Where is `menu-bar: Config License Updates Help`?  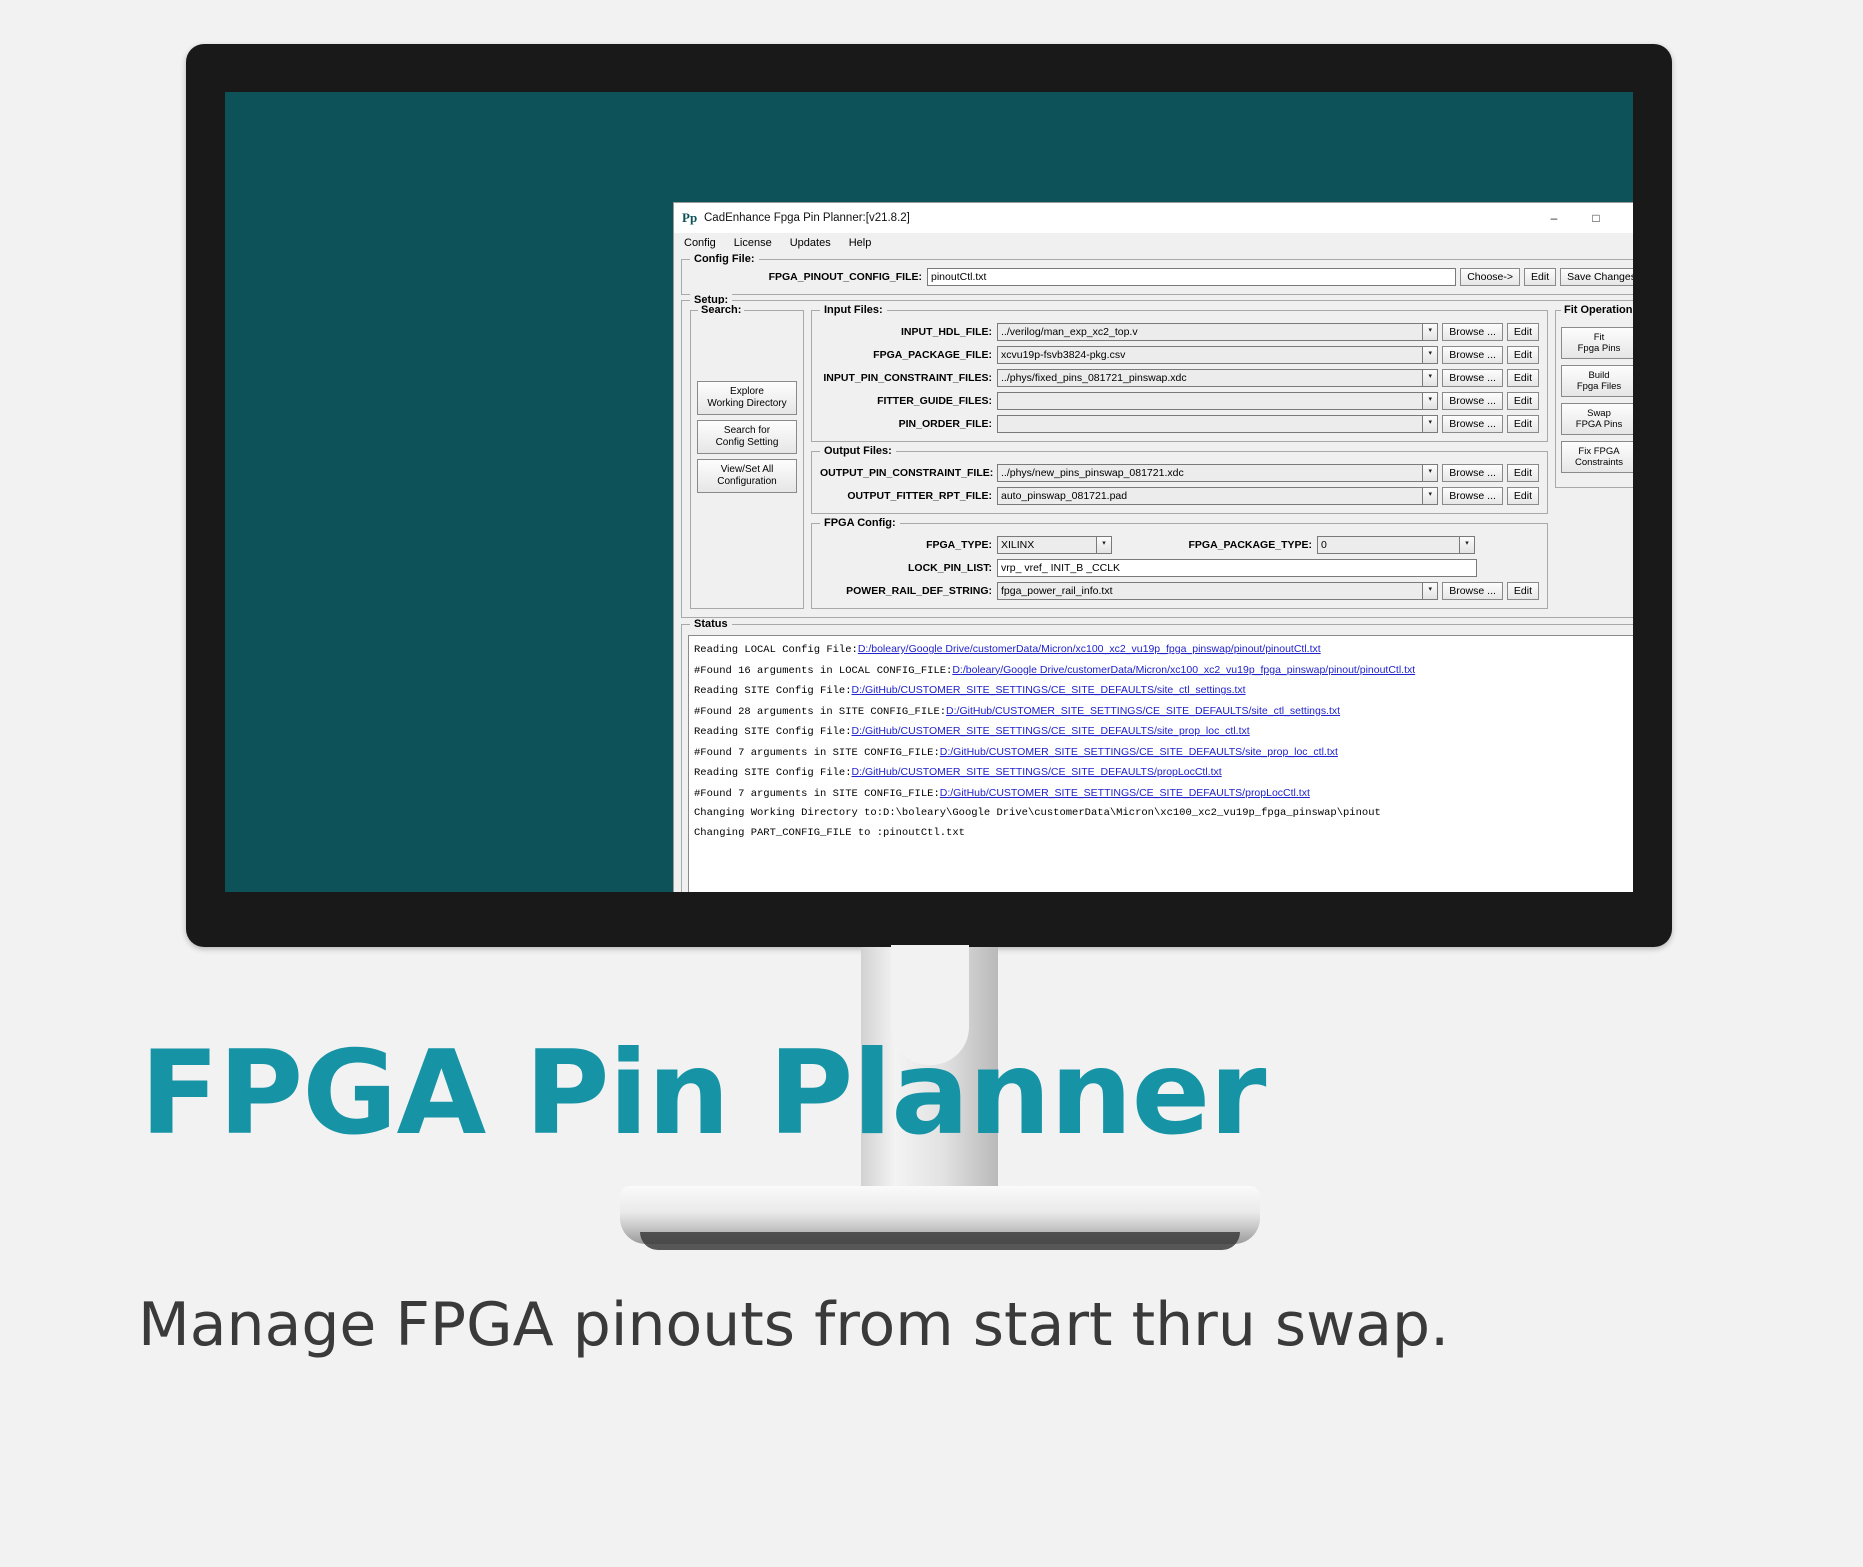
menu-bar: Config License Updates Help is located at coordinates (1153, 243).